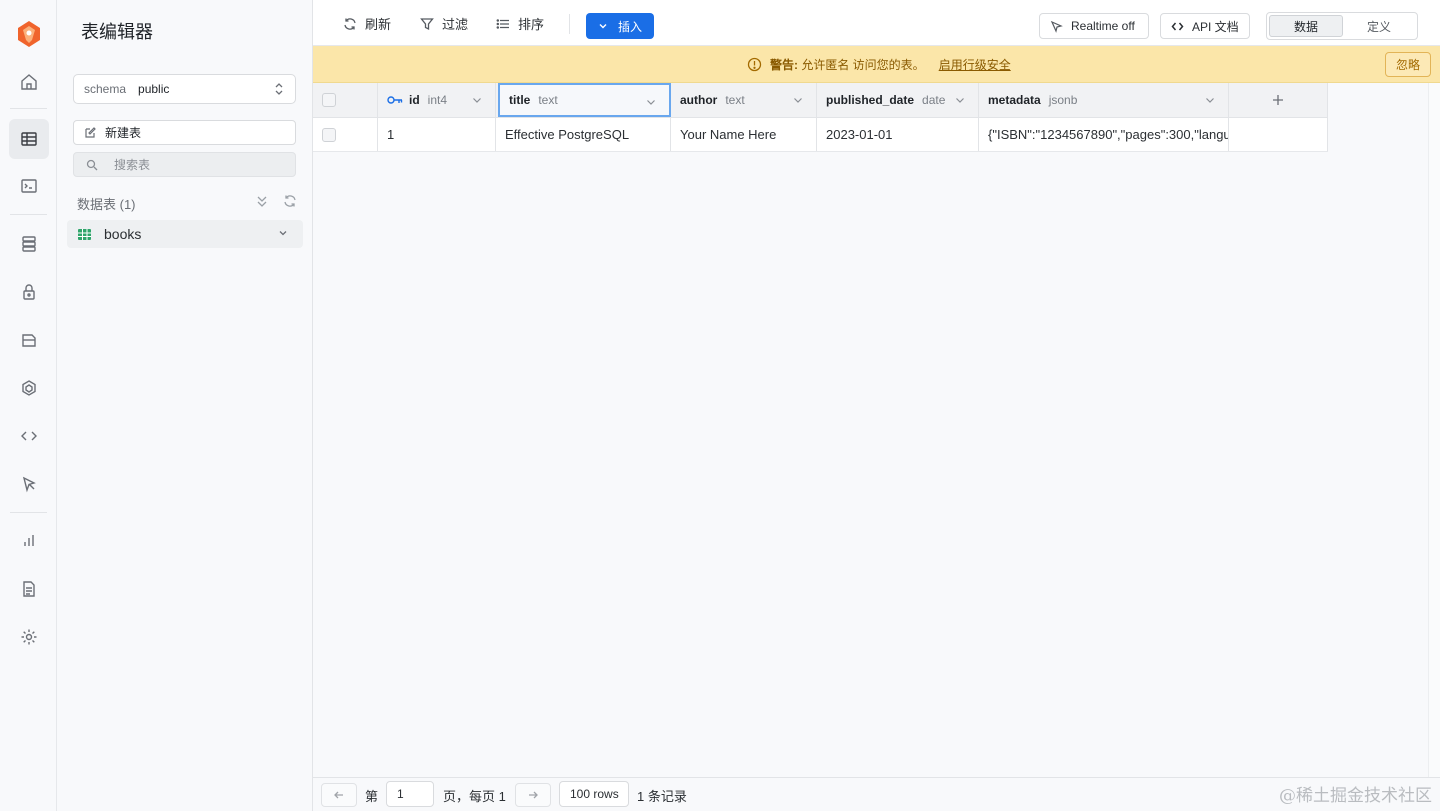 The image size is (1440, 811). I want to click on table-editor-icon, so click(29, 139).